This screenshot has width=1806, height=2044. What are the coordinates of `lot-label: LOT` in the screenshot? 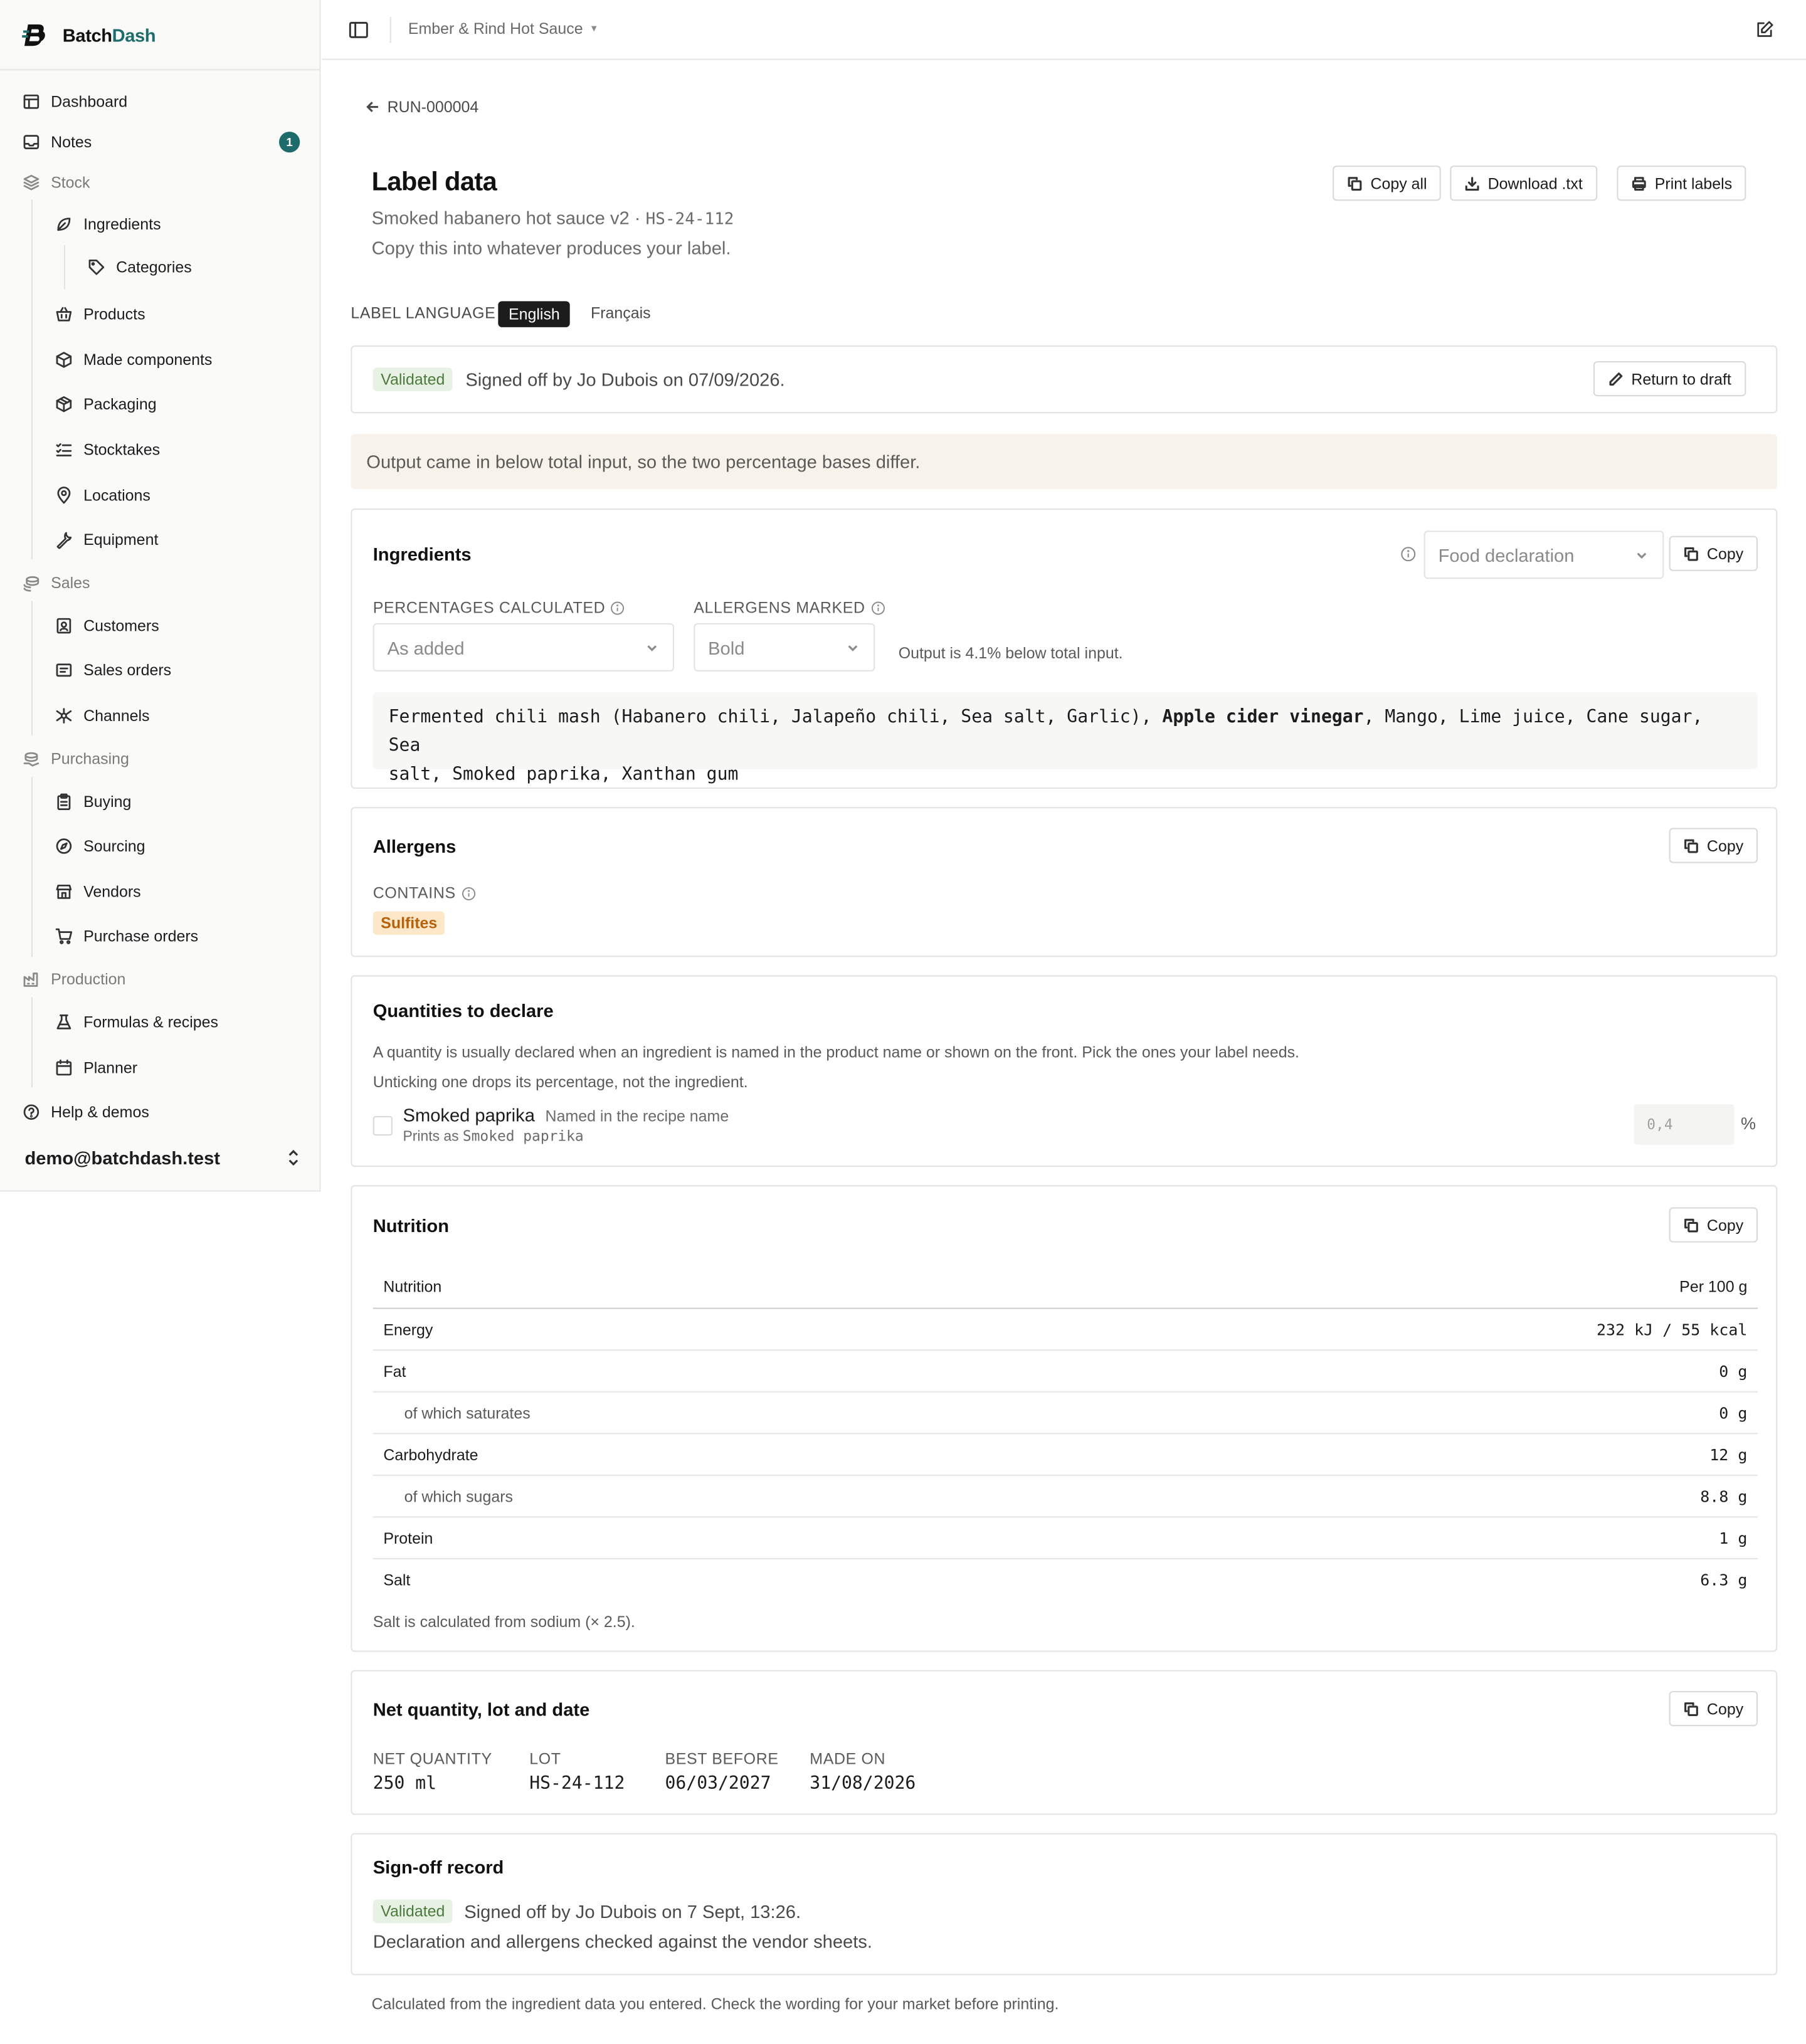 It's located at (545, 1759).